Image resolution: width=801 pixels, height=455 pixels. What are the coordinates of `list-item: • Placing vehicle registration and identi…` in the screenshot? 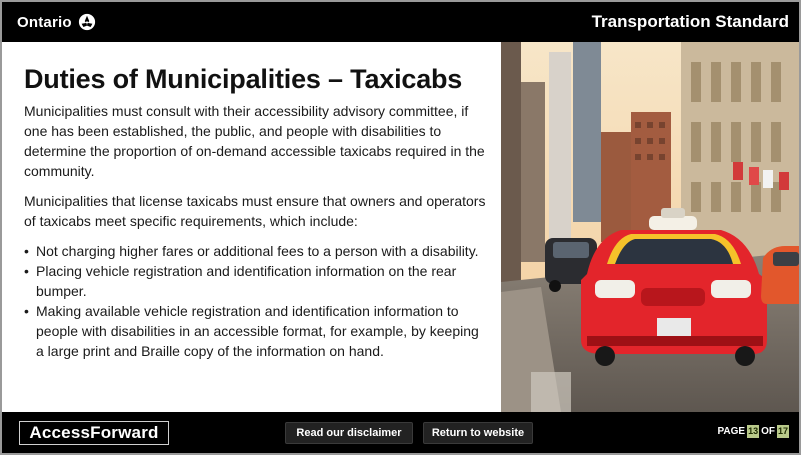 It's located at (240, 281).